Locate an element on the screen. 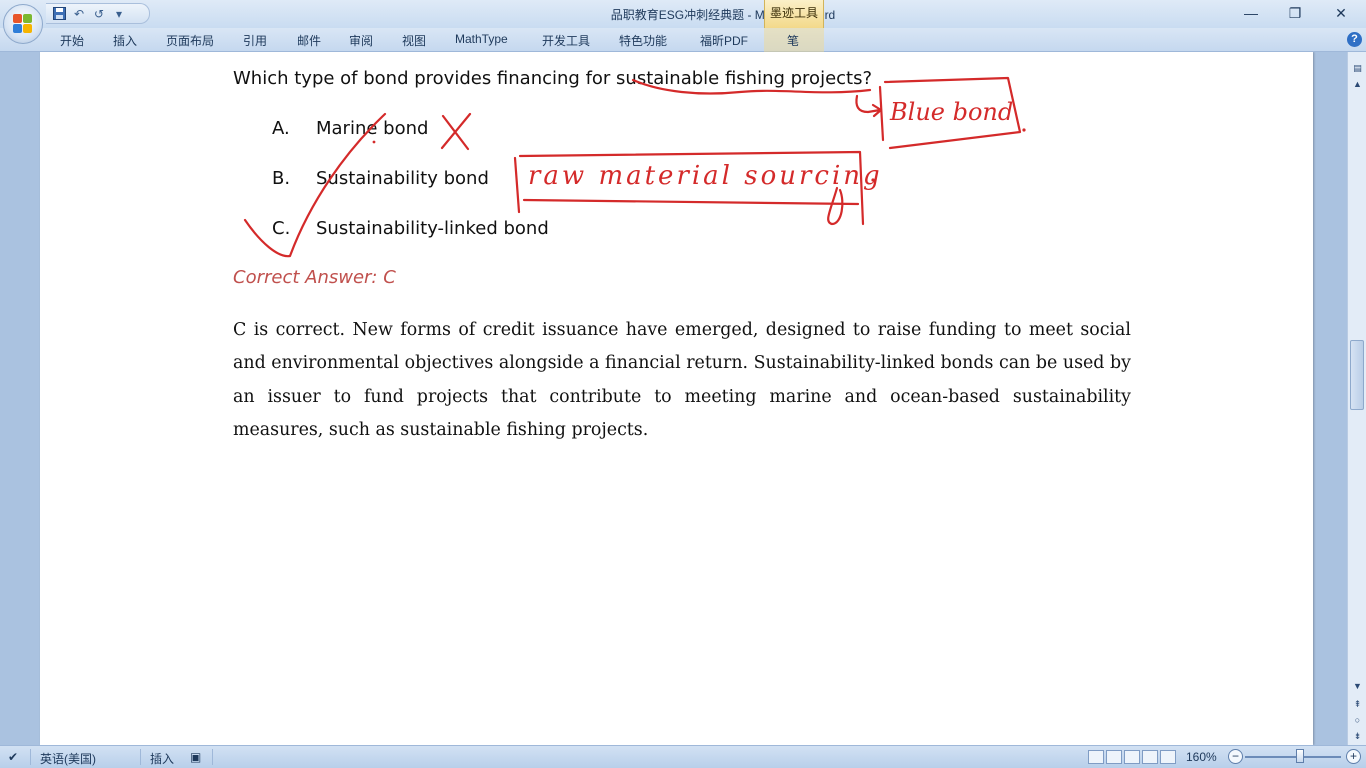  tab-review: 审阅 is located at coordinates (361, 40).